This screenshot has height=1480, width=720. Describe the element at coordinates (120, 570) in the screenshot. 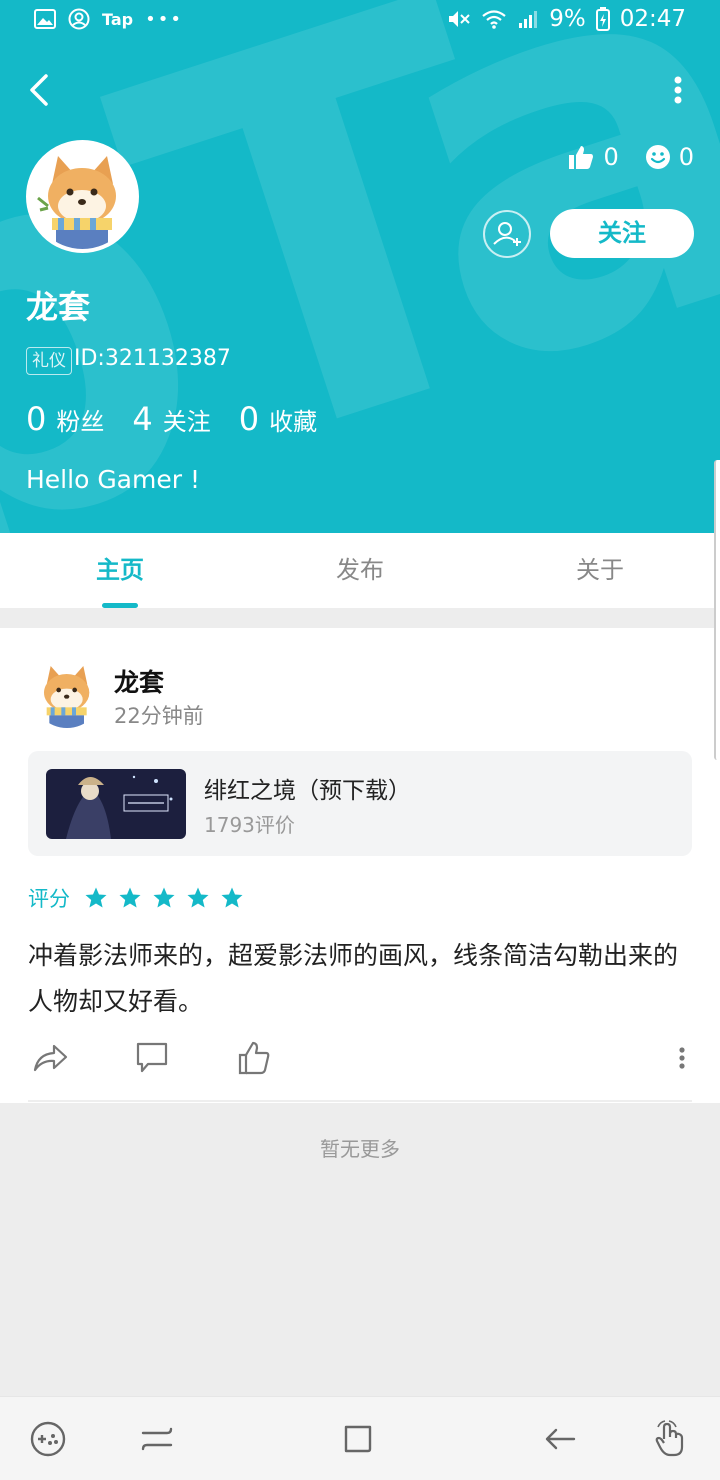

I see `tab-home: 主页` at that location.